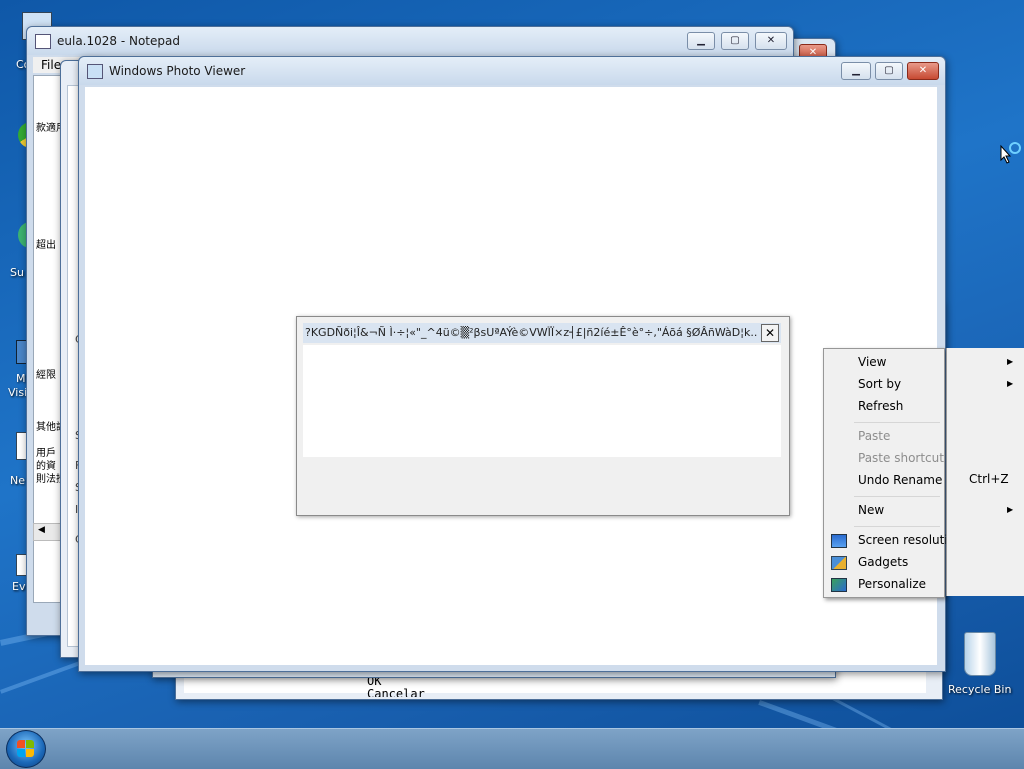 This screenshot has width=1024, height=769. I want to click on monitor-icon, so click(839, 541).